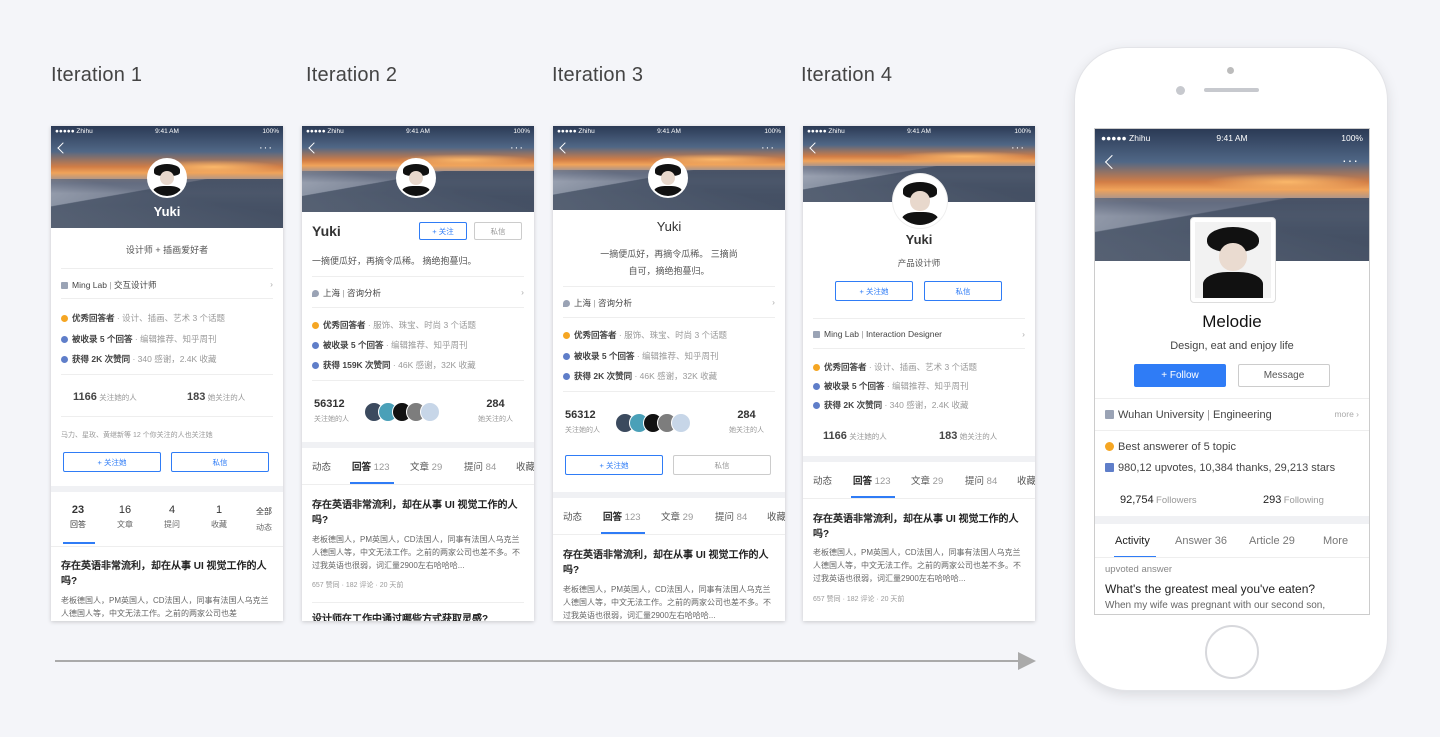 This screenshot has height=737, width=1440. What do you see at coordinates (97, 75) in the screenshot?
I see `iteration-1-title: Iteration 1` at bounding box center [97, 75].